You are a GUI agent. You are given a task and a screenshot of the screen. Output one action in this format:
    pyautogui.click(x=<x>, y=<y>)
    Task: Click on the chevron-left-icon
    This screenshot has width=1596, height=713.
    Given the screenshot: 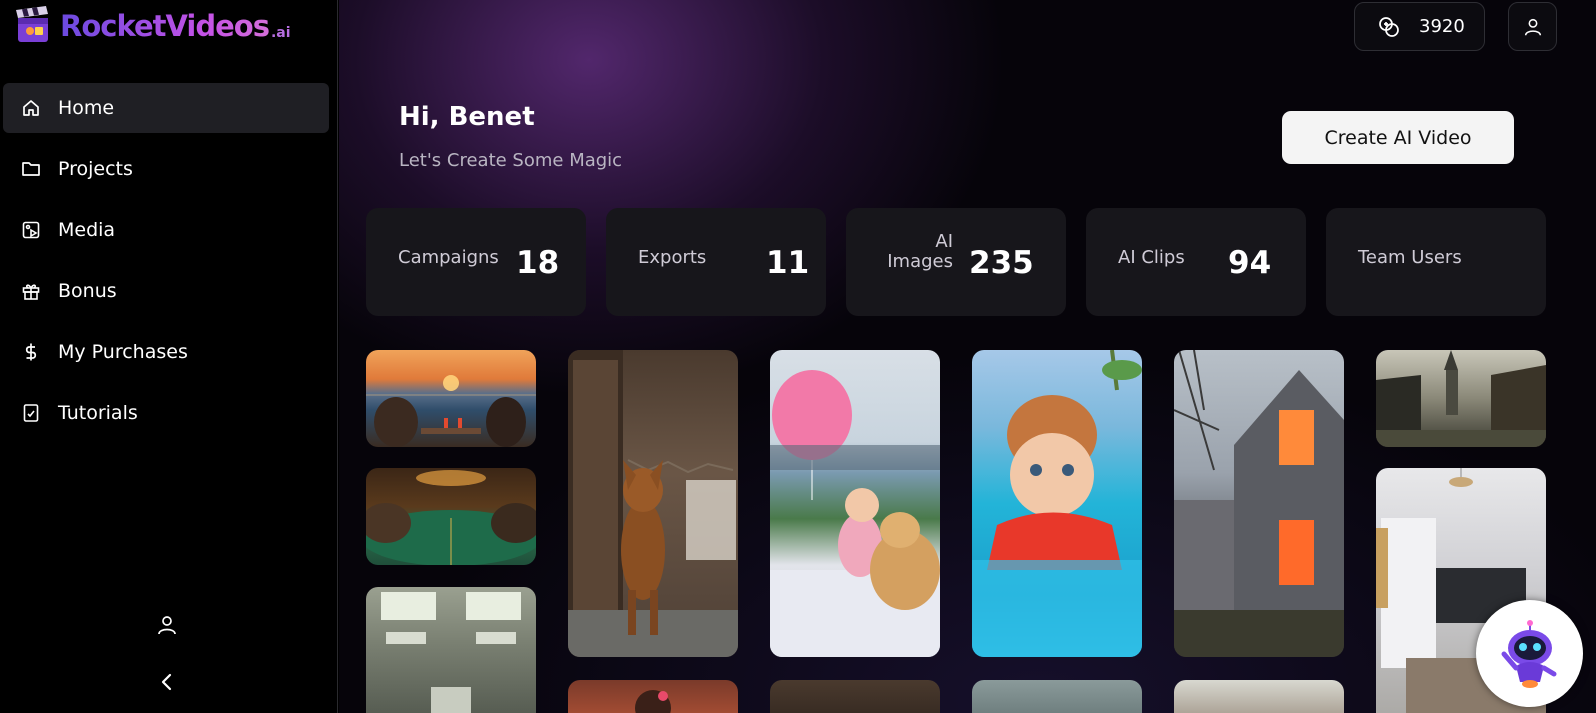 What is the action you would take?
    pyautogui.click(x=167, y=682)
    